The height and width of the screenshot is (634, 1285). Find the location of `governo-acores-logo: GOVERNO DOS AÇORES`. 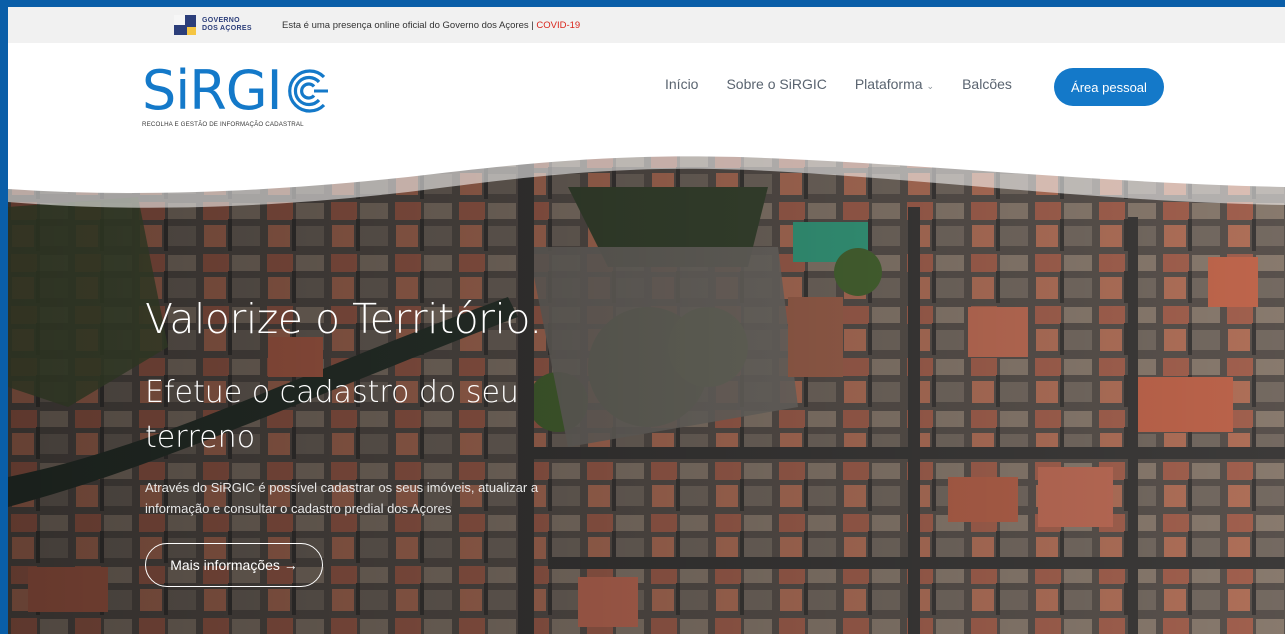

governo-acores-logo: GOVERNO DOS AÇORES is located at coordinates (213, 25).